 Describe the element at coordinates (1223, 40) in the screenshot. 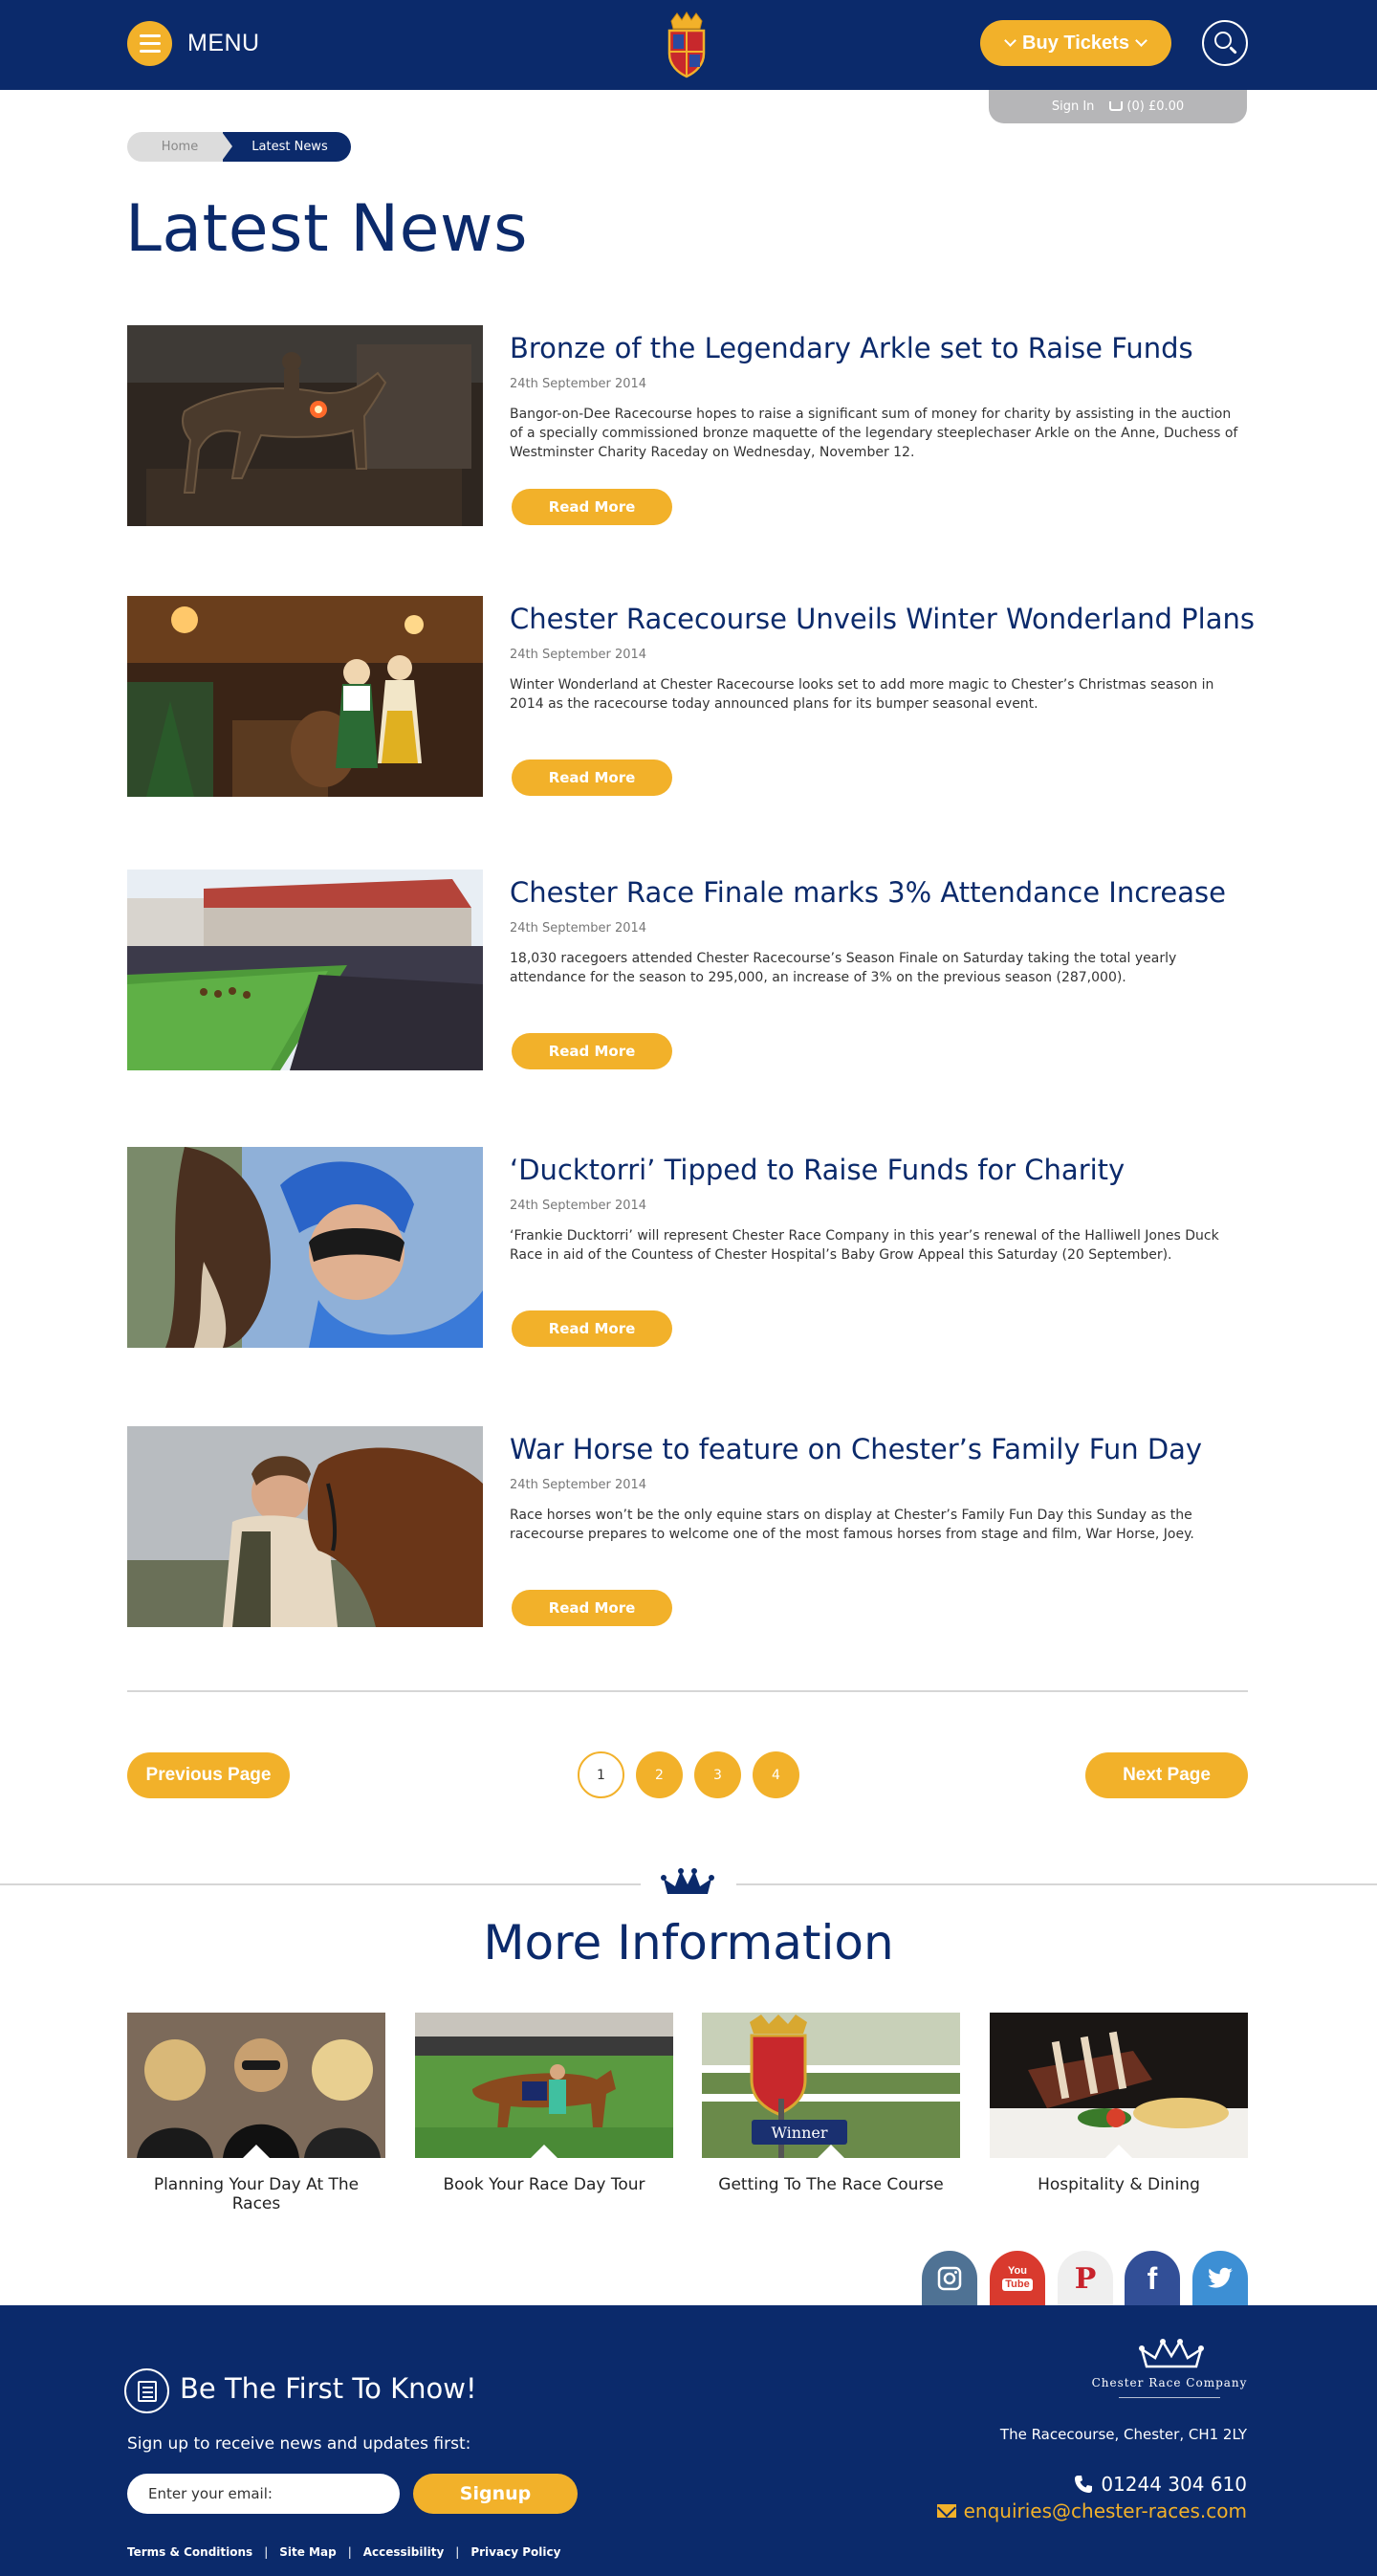

I see `search-icon` at that location.